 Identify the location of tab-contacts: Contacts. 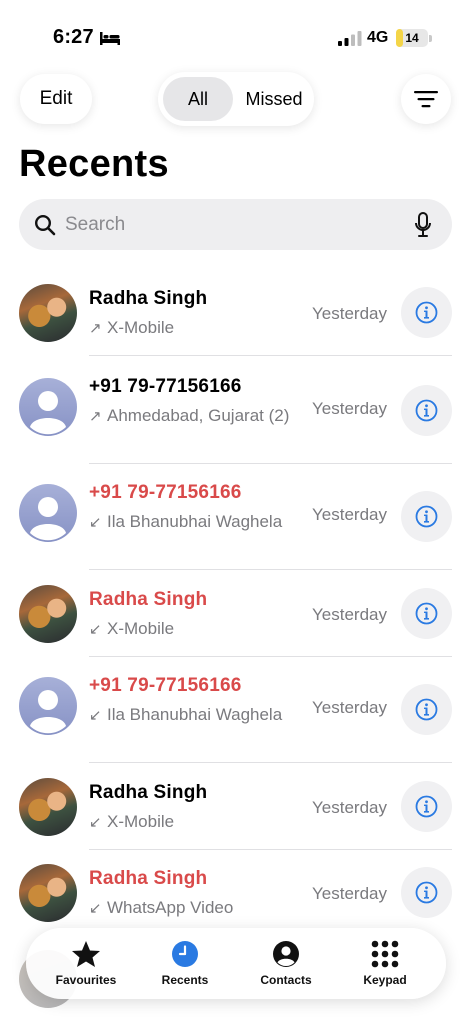
(286, 963).